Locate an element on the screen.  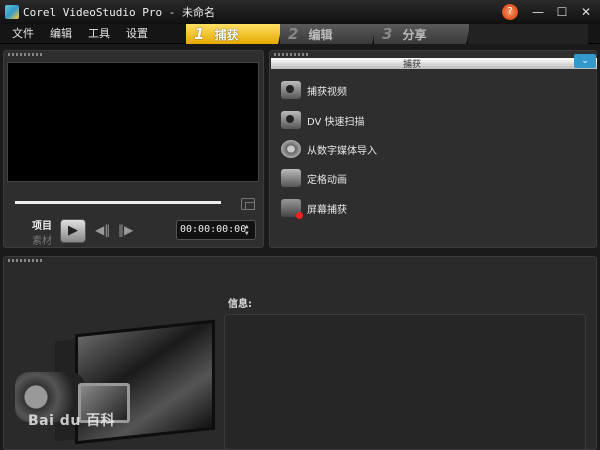
timecode-field: 00:00:00:00 ▲ ▼ is located at coordinates (216, 230).